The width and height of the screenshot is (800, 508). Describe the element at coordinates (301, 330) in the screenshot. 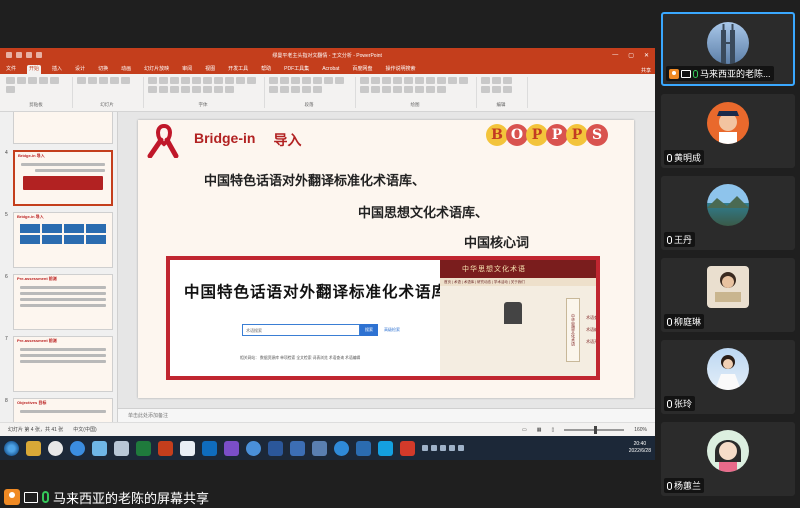

I see `embed-search-input: 术语搜索` at that location.